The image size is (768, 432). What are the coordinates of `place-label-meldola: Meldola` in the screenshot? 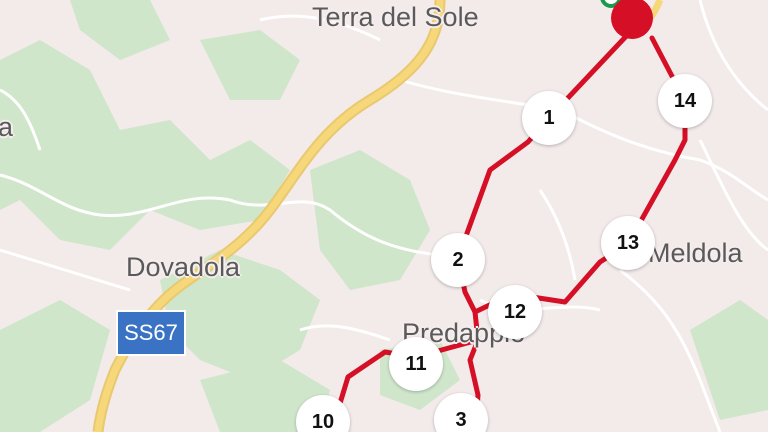 It's located at (695, 253).